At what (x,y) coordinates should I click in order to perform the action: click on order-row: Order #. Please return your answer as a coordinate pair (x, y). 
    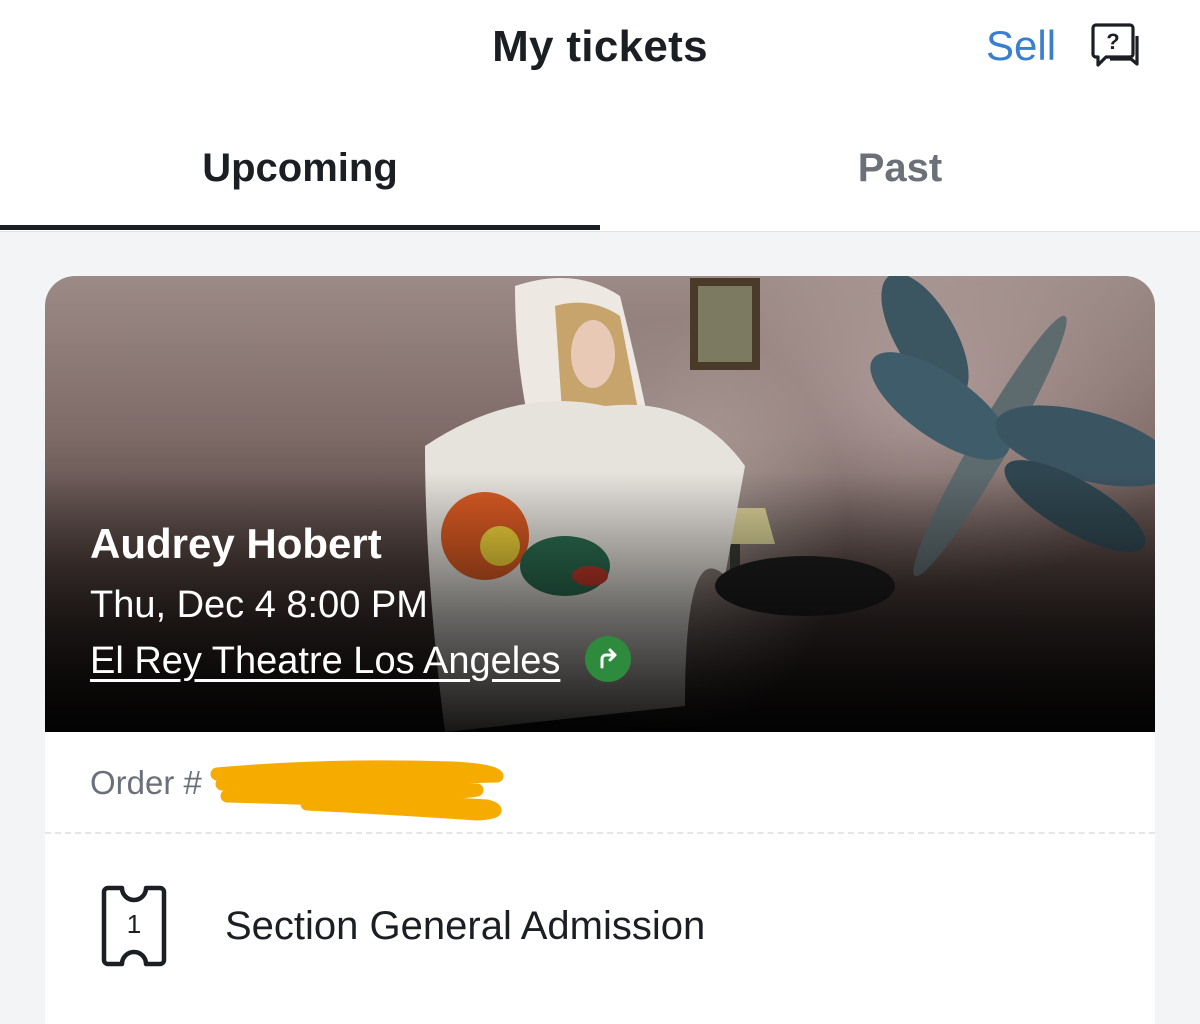
    Looking at the image, I should click on (600, 783).